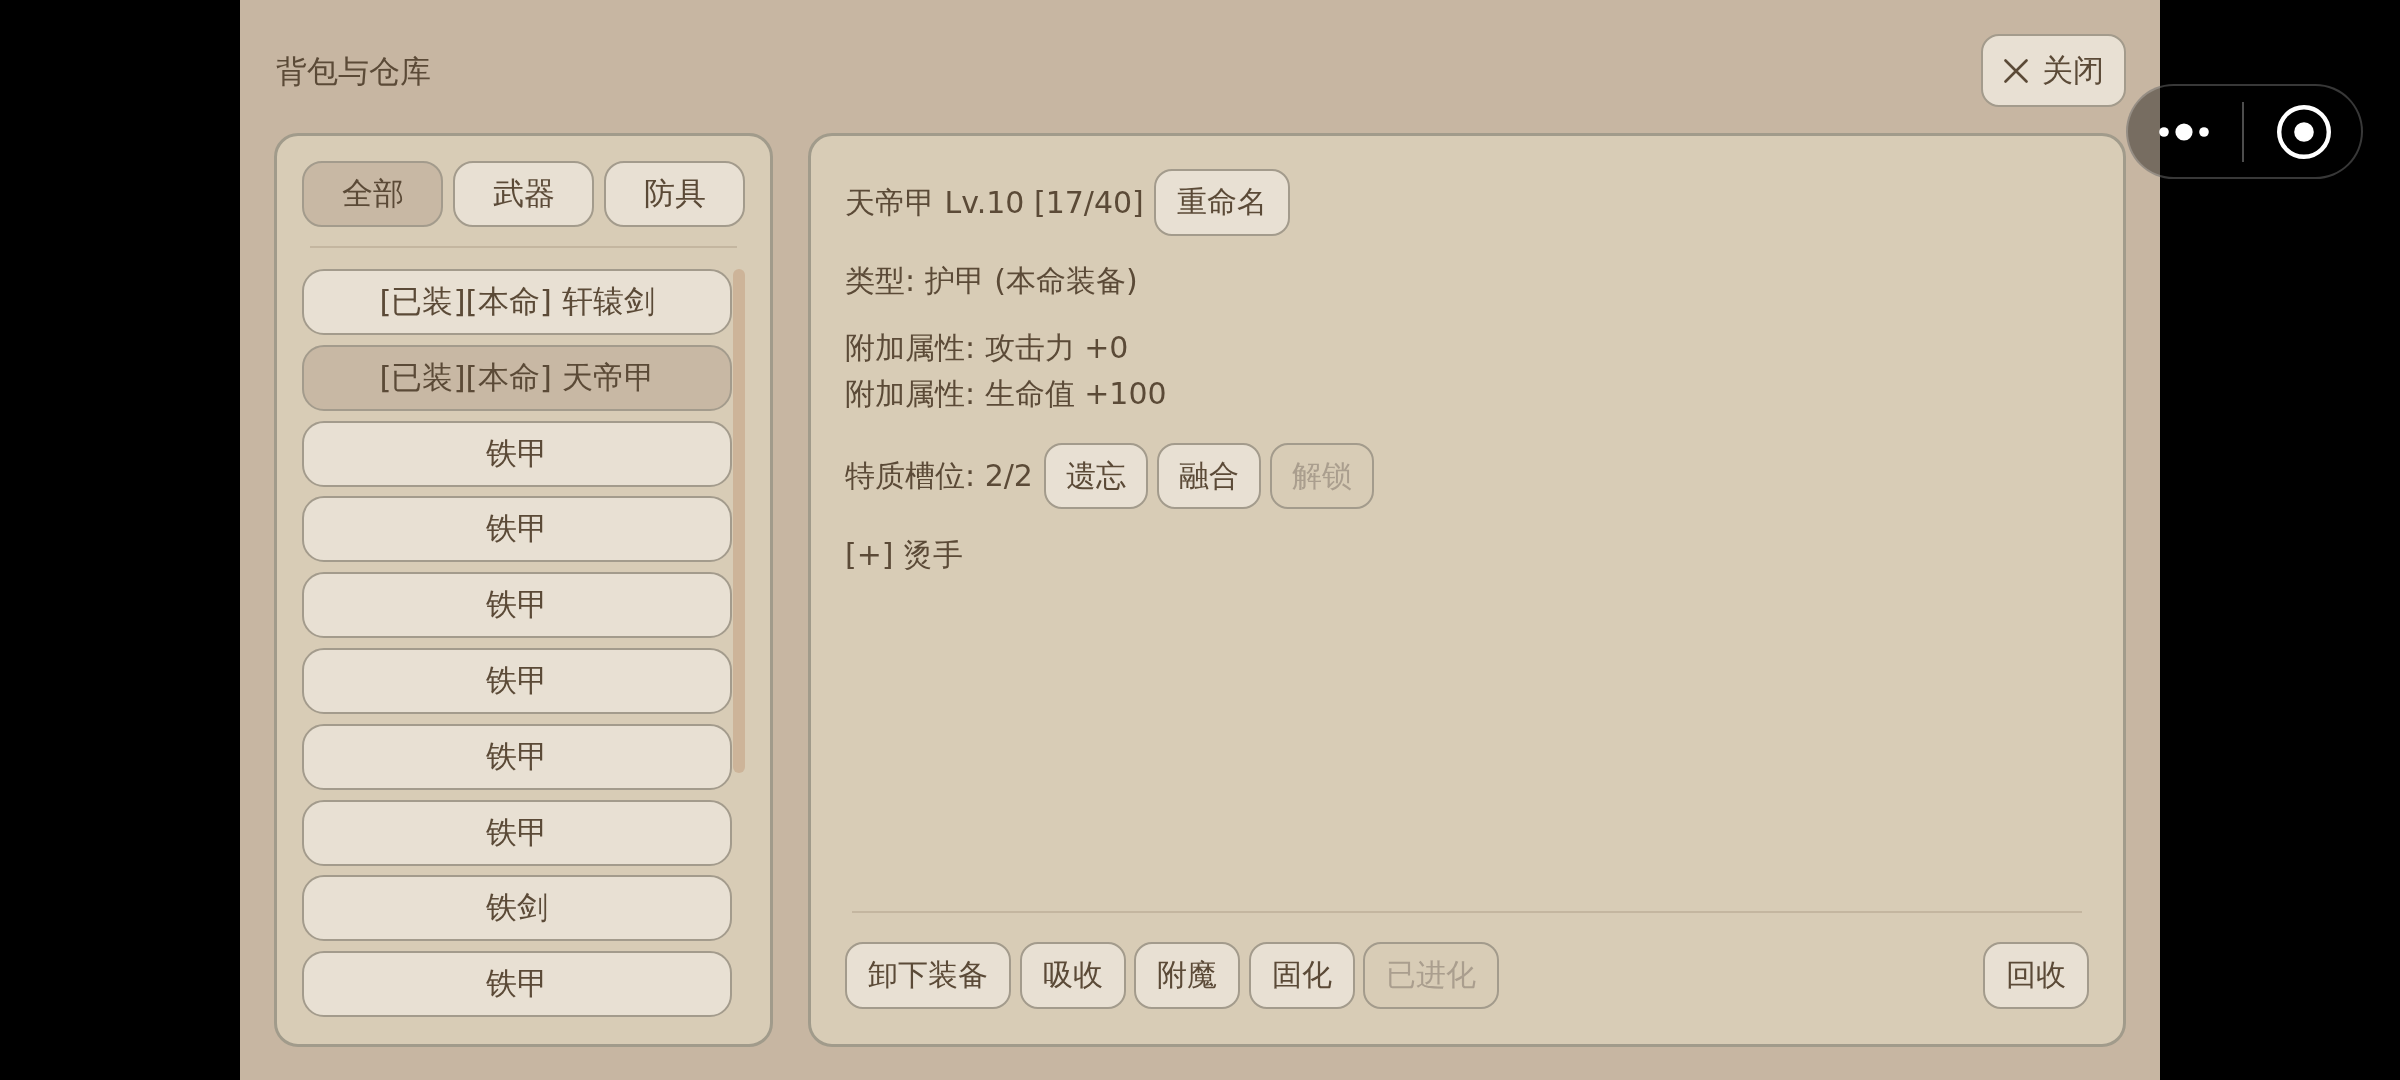 The height and width of the screenshot is (1080, 2400). What do you see at coordinates (372, 194) in the screenshot?
I see `filter-tab: 全部` at bounding box center [372, 194].